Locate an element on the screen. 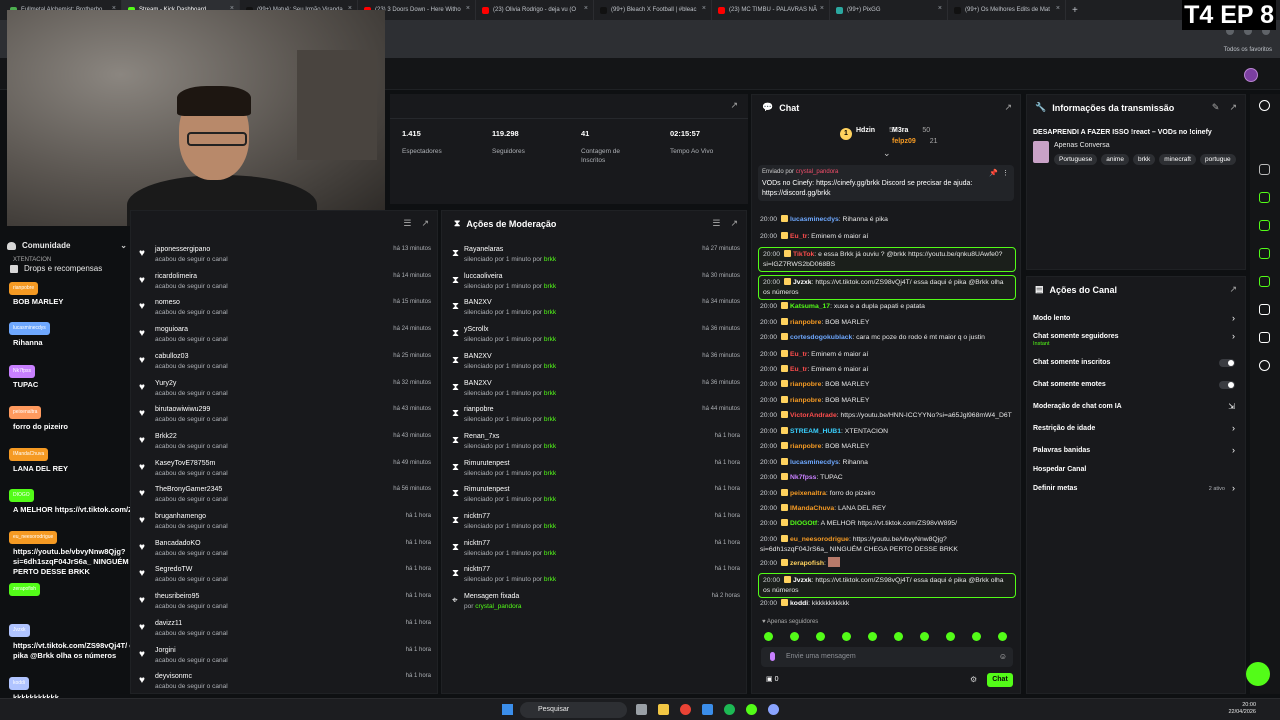 The height and width of the screenshot is (720, 1280). chat-username: Katsuma_17 is located at coordinates (810, 306).